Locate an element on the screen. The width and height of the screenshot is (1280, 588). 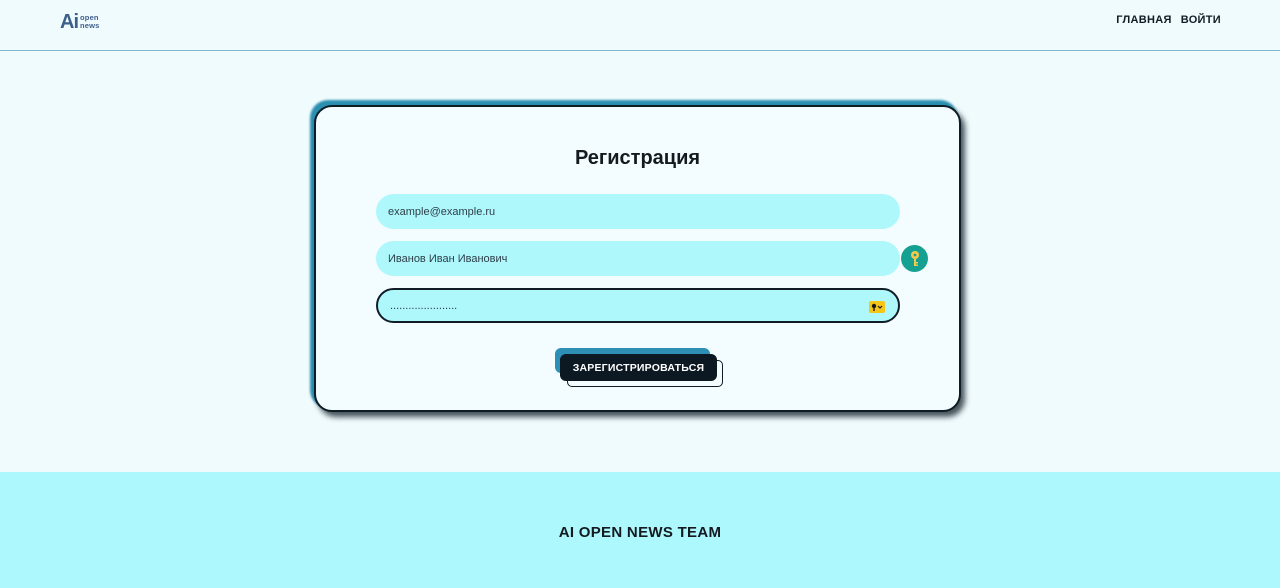
nav-link-home: ГЛАВНАЯ is located at coordinates (1143, 20).